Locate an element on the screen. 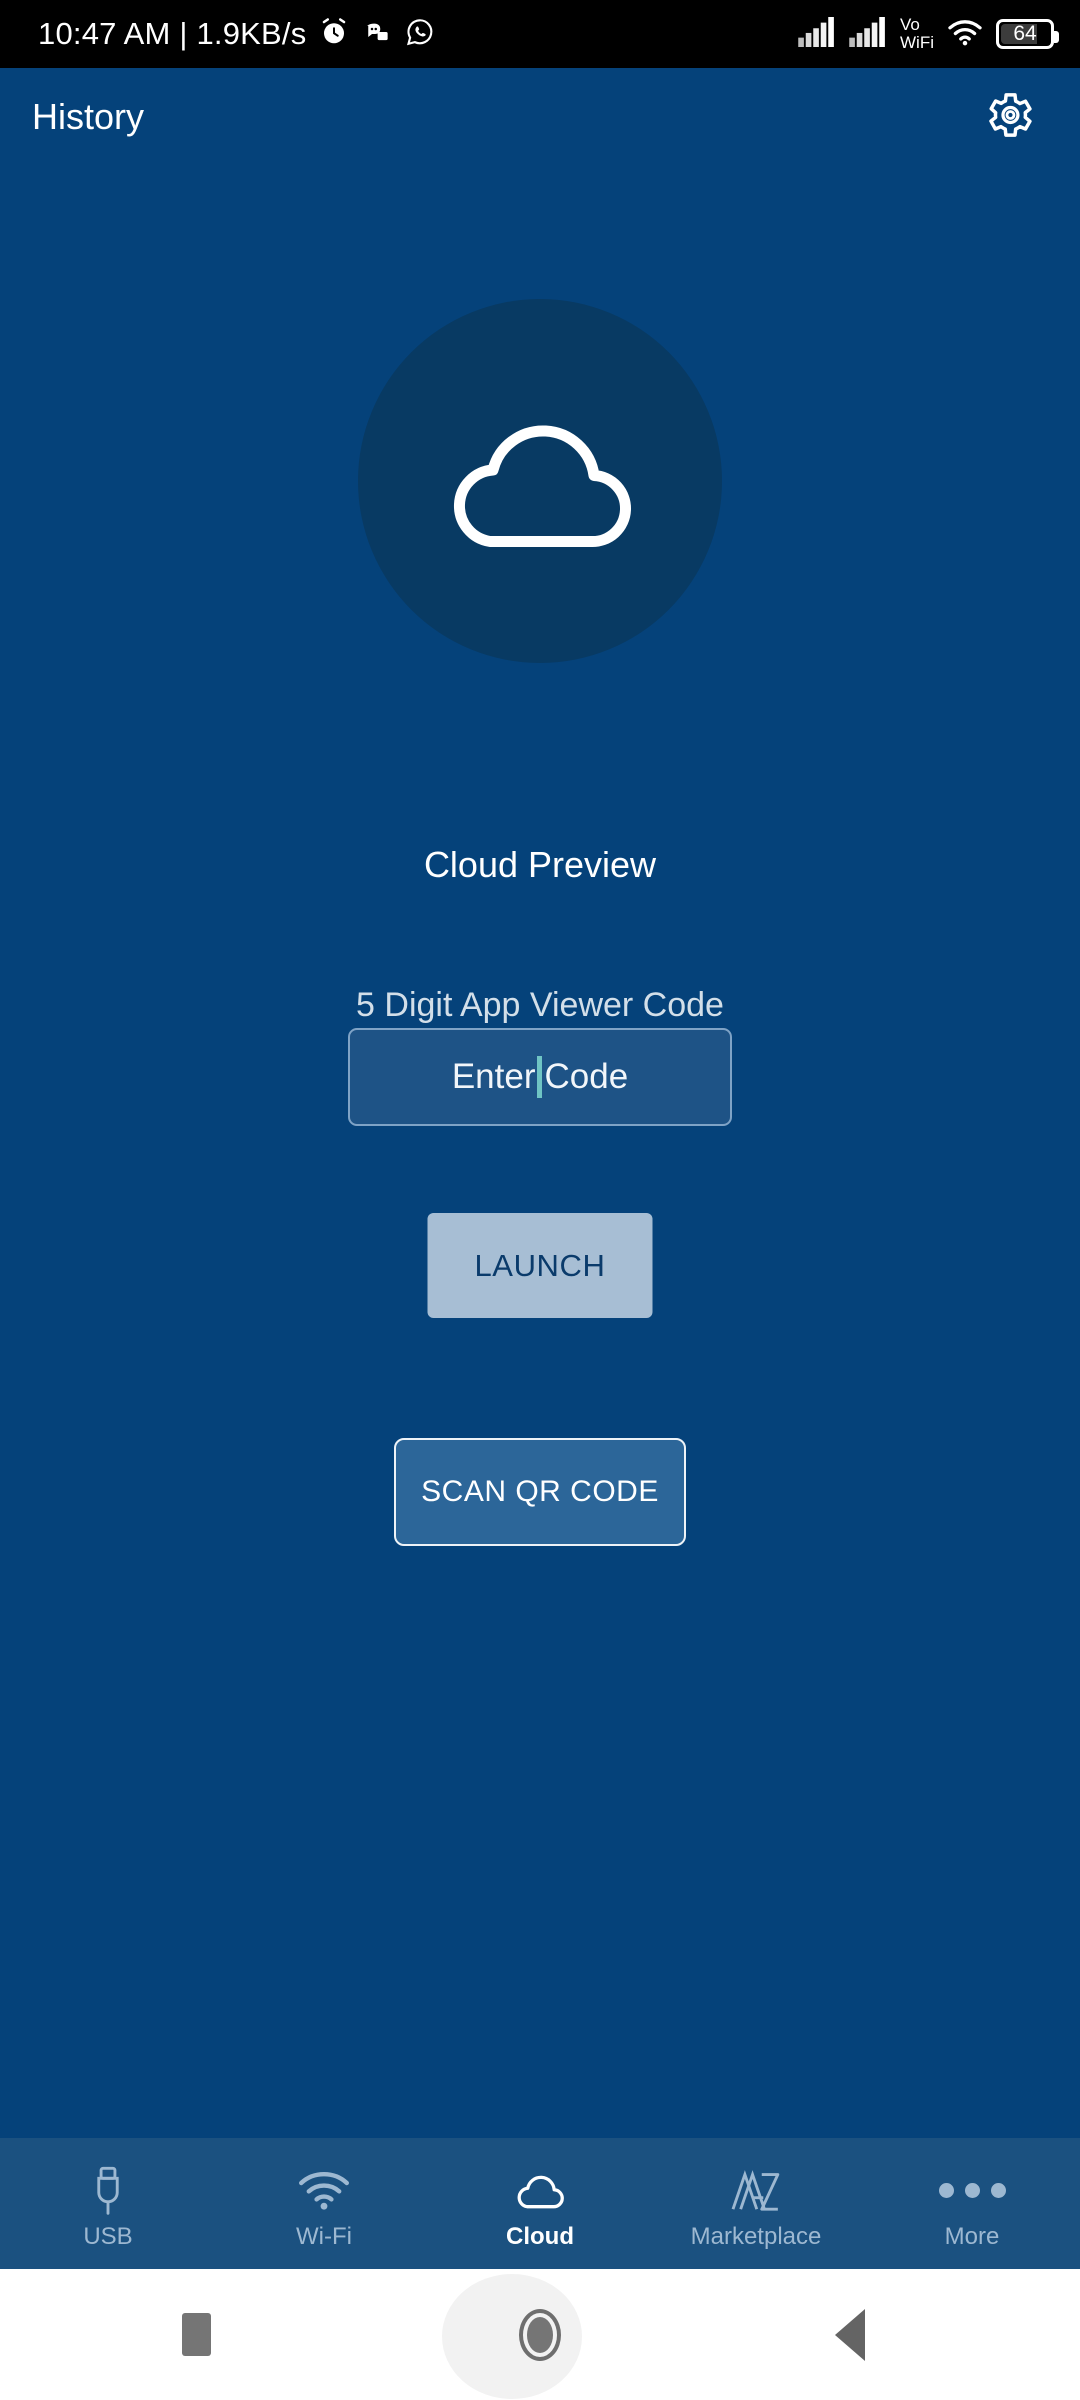  tab-cloud: Cloud is located at coordinates (540, 2203).